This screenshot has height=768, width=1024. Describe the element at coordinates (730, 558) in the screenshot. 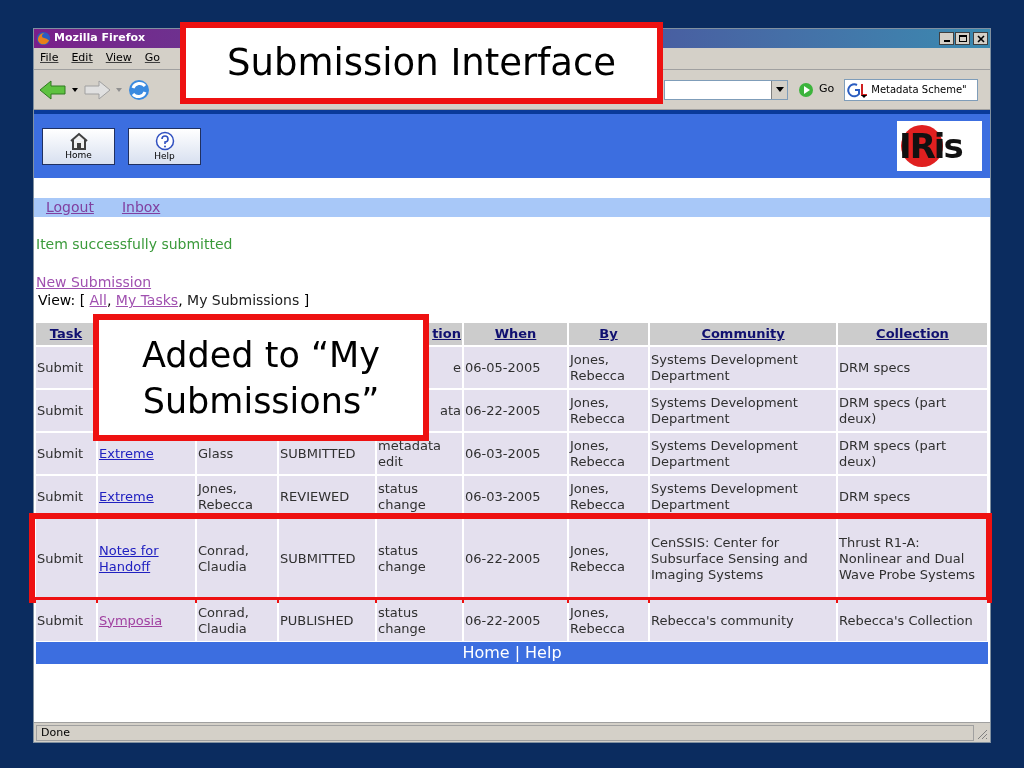

I see `table-cell-text: CenSSIS: Center for Subsurface Sensing and Imaging Systems` at that location.